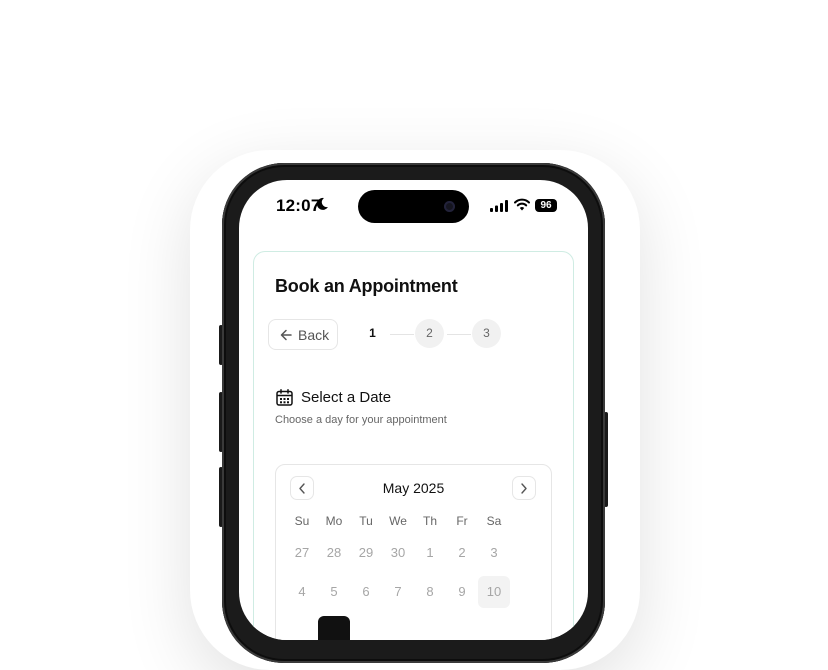  Describe the element at coordinates (366, 286) in the screenshot. I see `page-title: Book an Appointment` at that location.